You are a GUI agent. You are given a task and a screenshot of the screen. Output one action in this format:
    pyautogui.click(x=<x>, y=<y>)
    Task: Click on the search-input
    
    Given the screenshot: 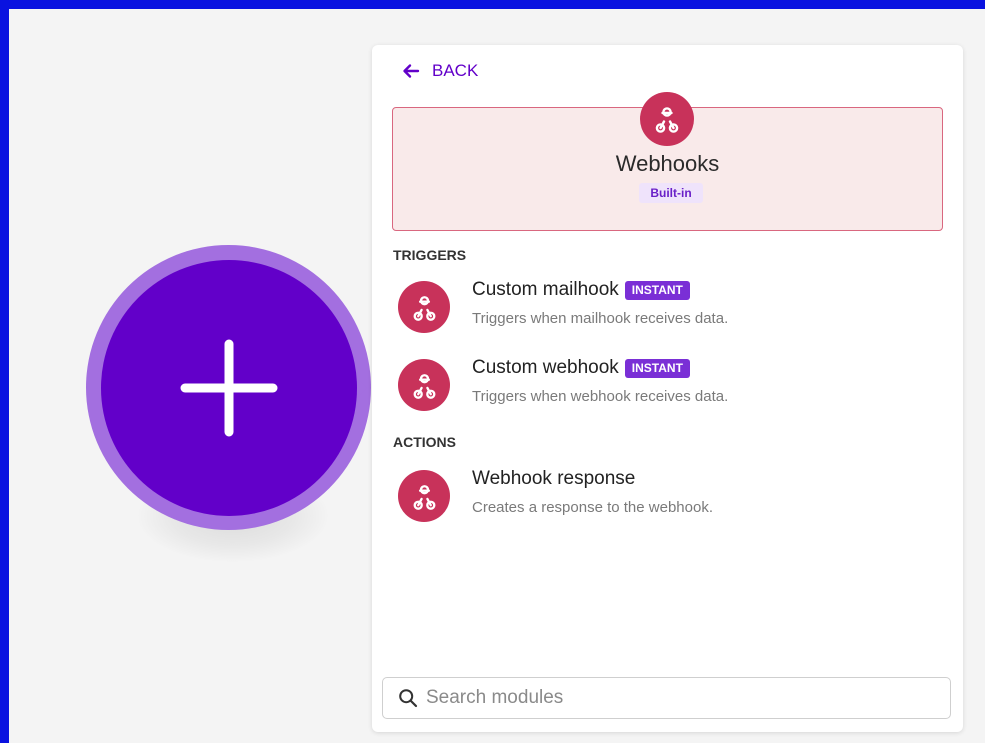 What is the action you would take?
    pyautogui.click(x=688, y=698)
    